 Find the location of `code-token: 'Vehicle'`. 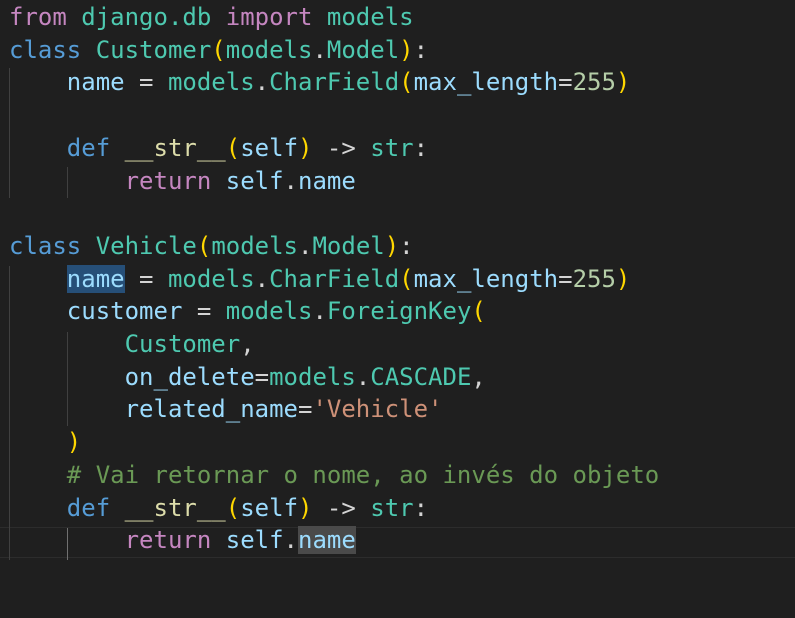

code-token: 'Vehicle' is located at coordinates (377, 409).